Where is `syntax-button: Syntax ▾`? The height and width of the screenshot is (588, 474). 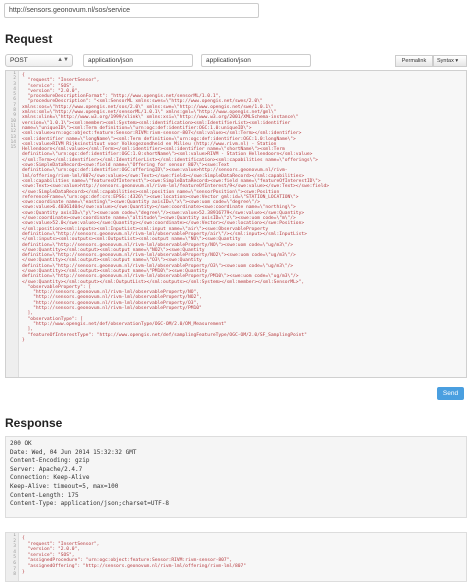 syntax-button: Syntax ▾ is located at coordinates (450, 61).